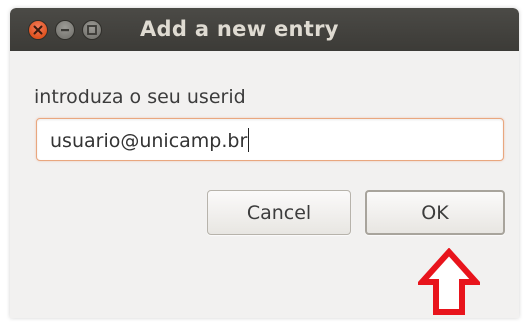  I want to click on minimize-icon, so click(65, 30).